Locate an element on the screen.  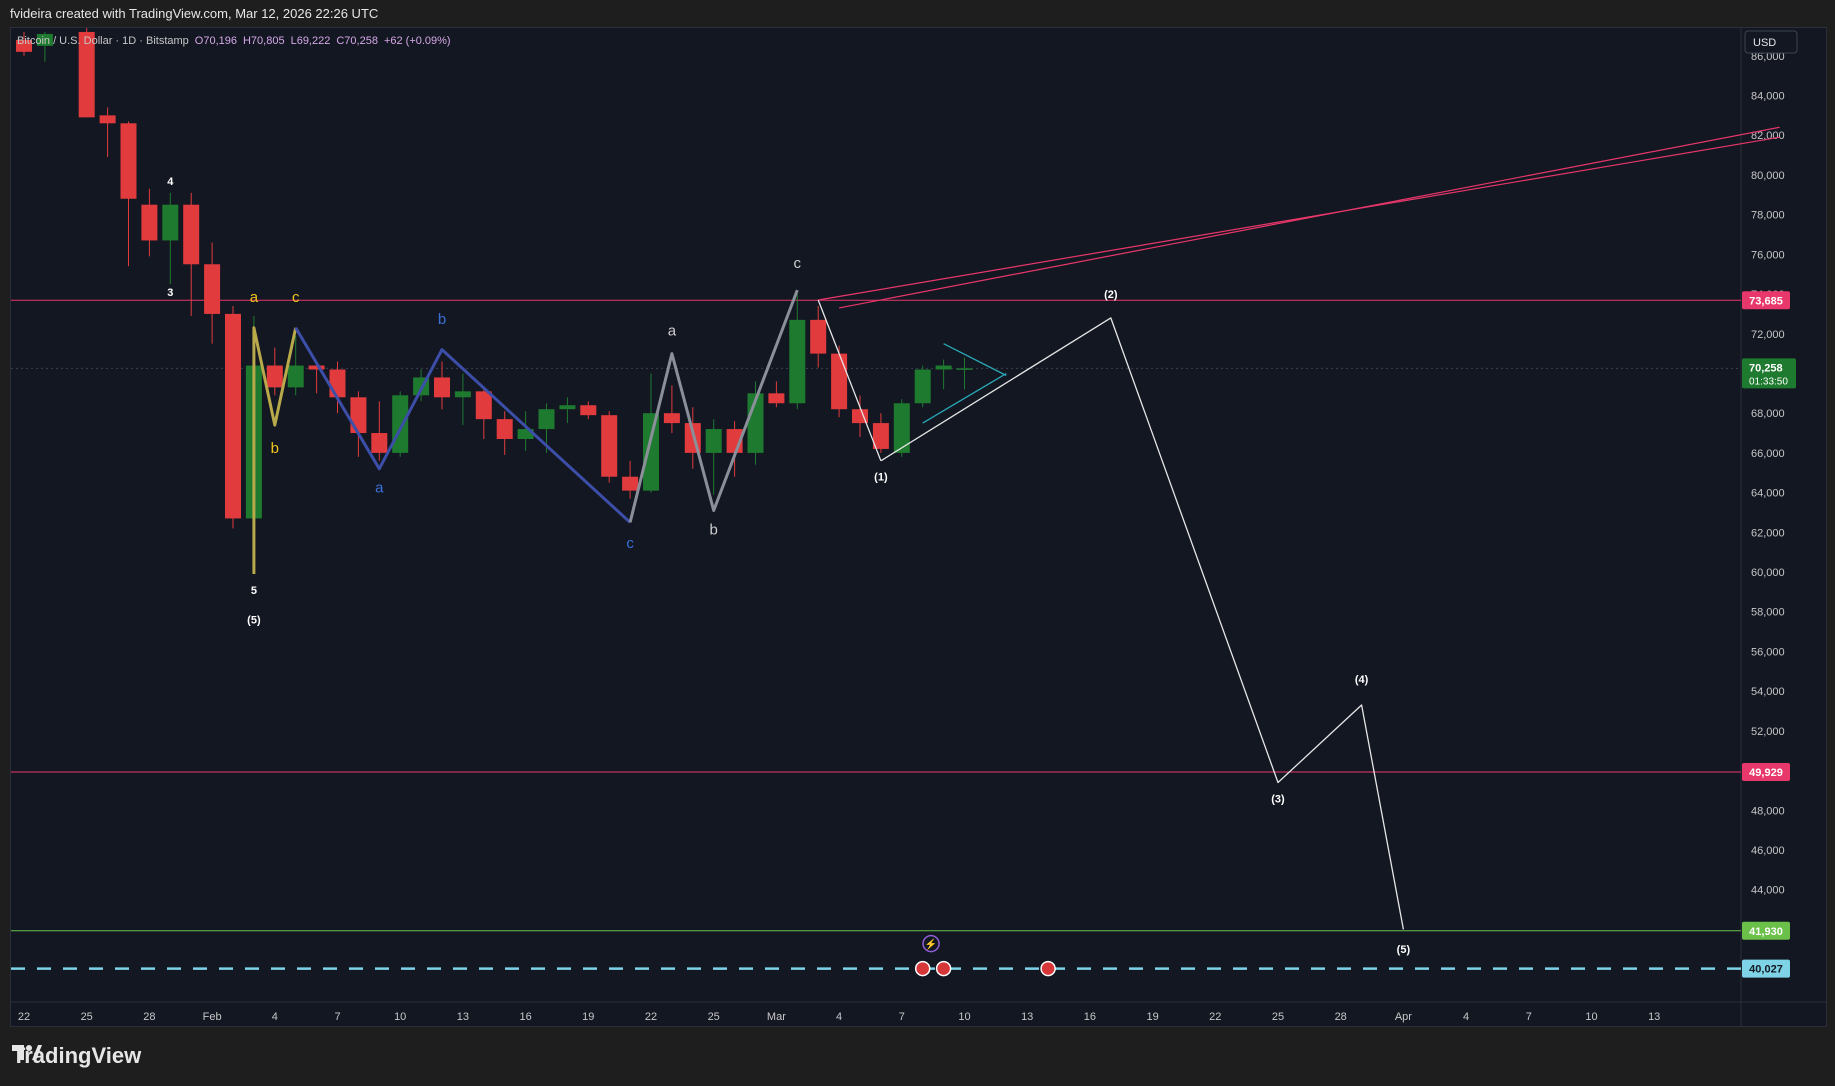
level-badge-label: 41,930 is located at coordinates (1766, 932).